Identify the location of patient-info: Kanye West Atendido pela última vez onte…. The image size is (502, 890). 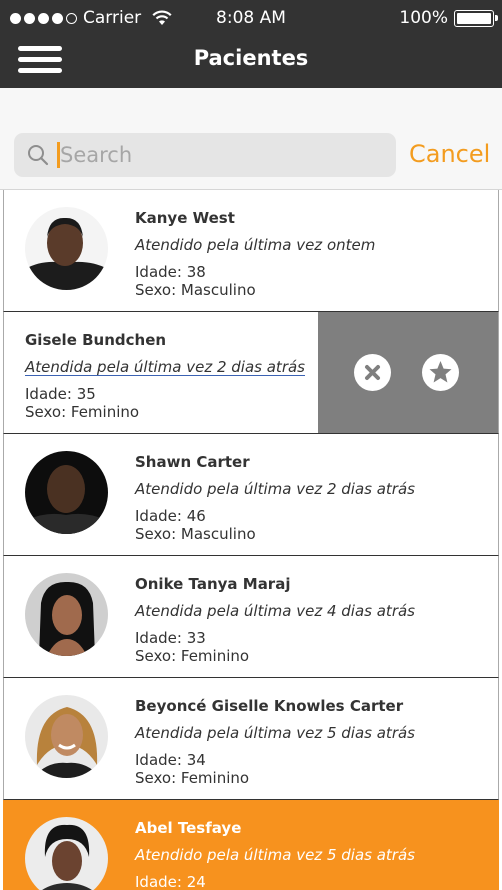
(312, 254).